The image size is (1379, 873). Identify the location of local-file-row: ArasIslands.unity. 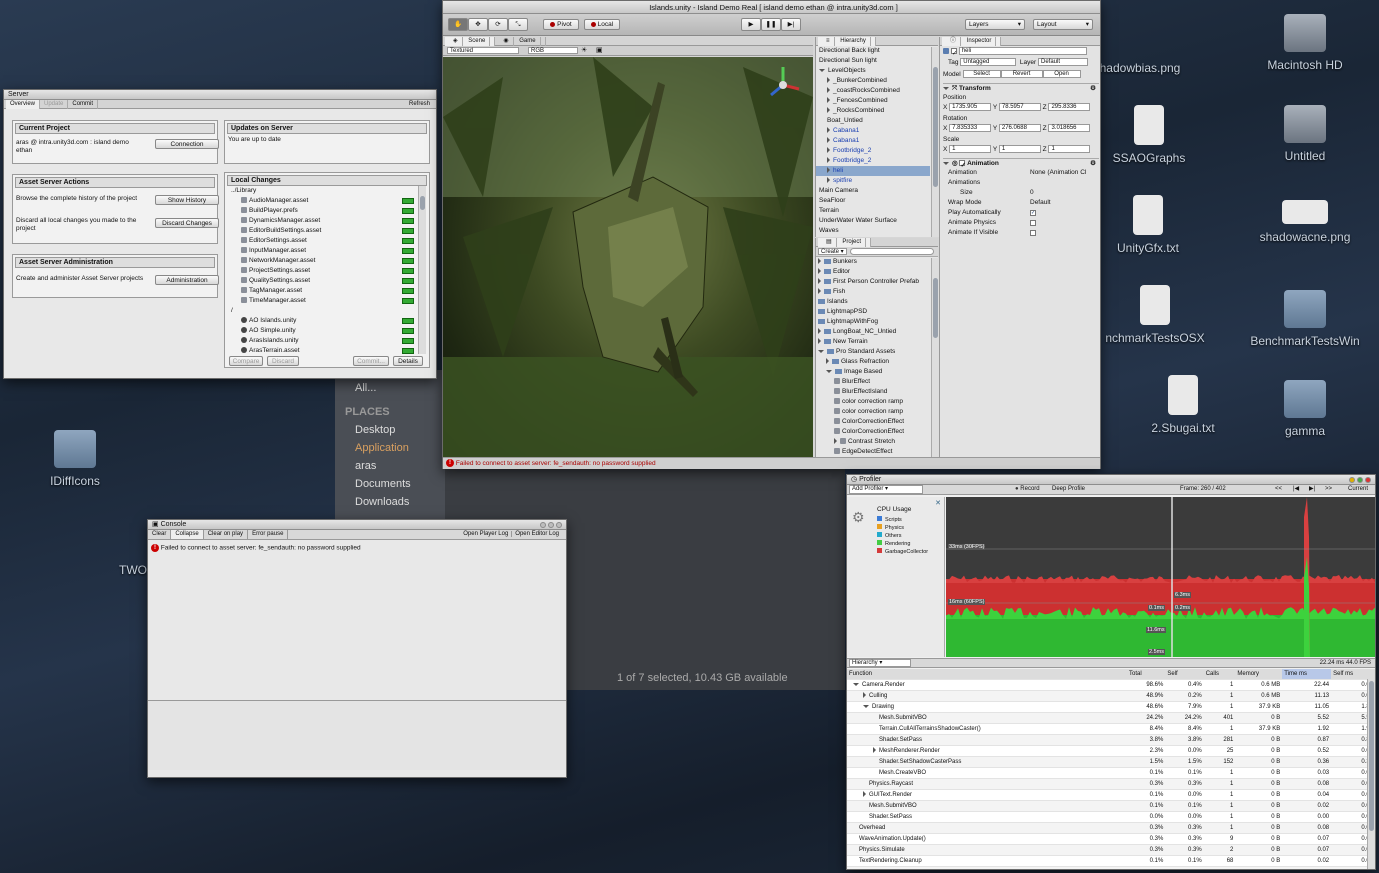
(328, 341).